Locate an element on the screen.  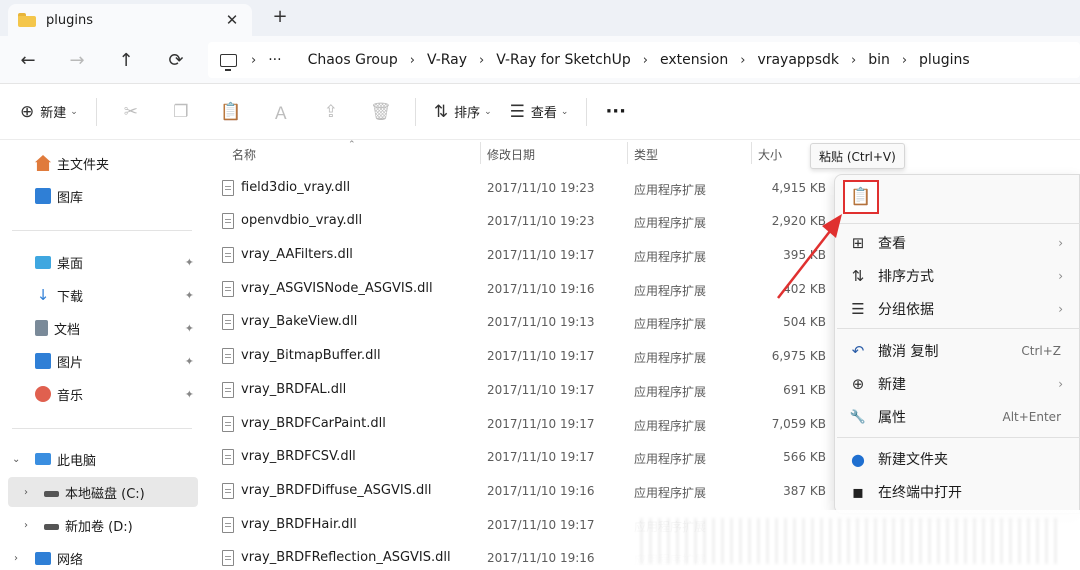
file-size: 691 KB is located at coordinates (804, 390).